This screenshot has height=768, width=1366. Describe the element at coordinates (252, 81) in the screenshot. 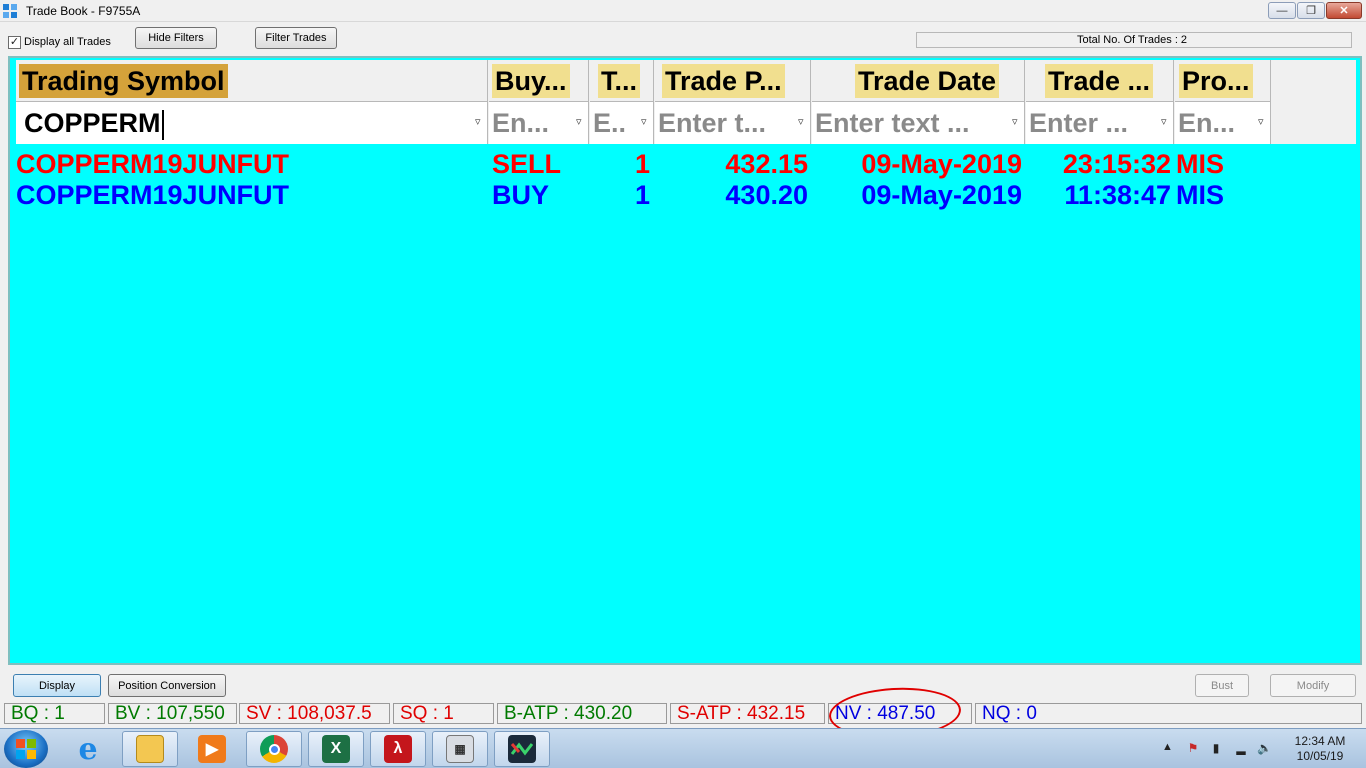

I see `column-header-trading-symbol: Trading Symbol` at that location.